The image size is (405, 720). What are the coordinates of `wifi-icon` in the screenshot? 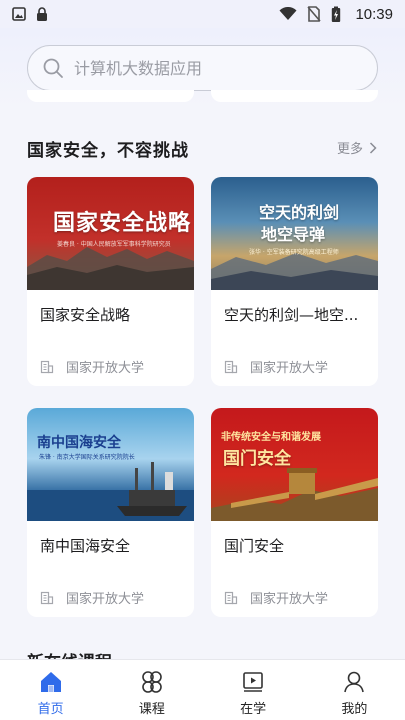 It's located at (288, 14).